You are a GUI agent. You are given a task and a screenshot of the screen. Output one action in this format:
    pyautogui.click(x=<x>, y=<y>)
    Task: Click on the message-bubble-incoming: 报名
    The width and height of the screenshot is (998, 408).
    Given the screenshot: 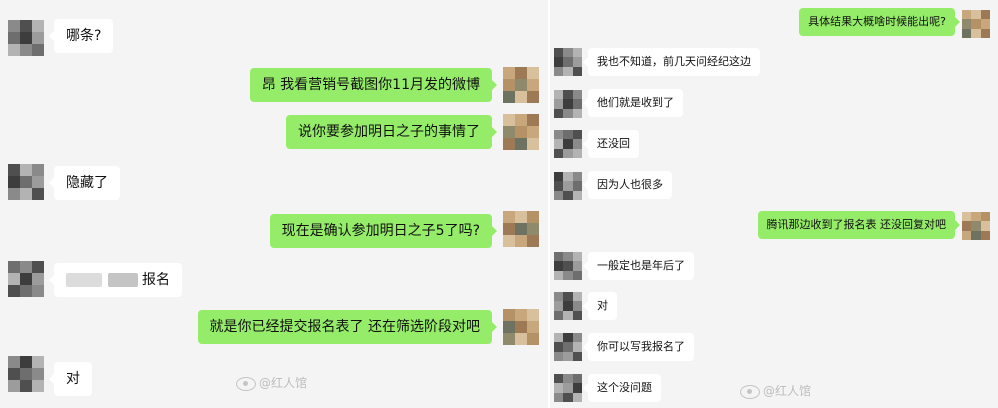 What is the action you would take?
    pyautogui.click(x=115, y=280)
    